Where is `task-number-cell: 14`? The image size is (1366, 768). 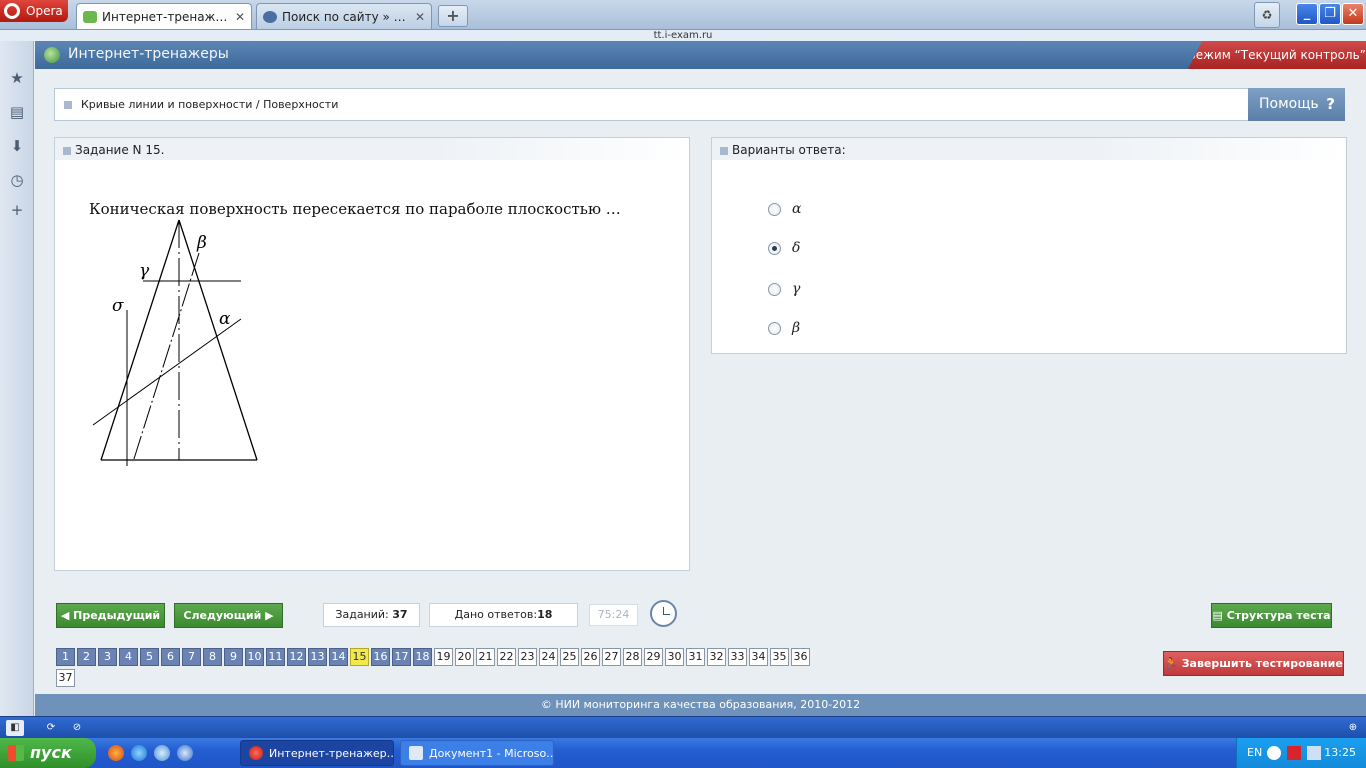
task-number-cell: 14 is located at coordinates (338, 657).